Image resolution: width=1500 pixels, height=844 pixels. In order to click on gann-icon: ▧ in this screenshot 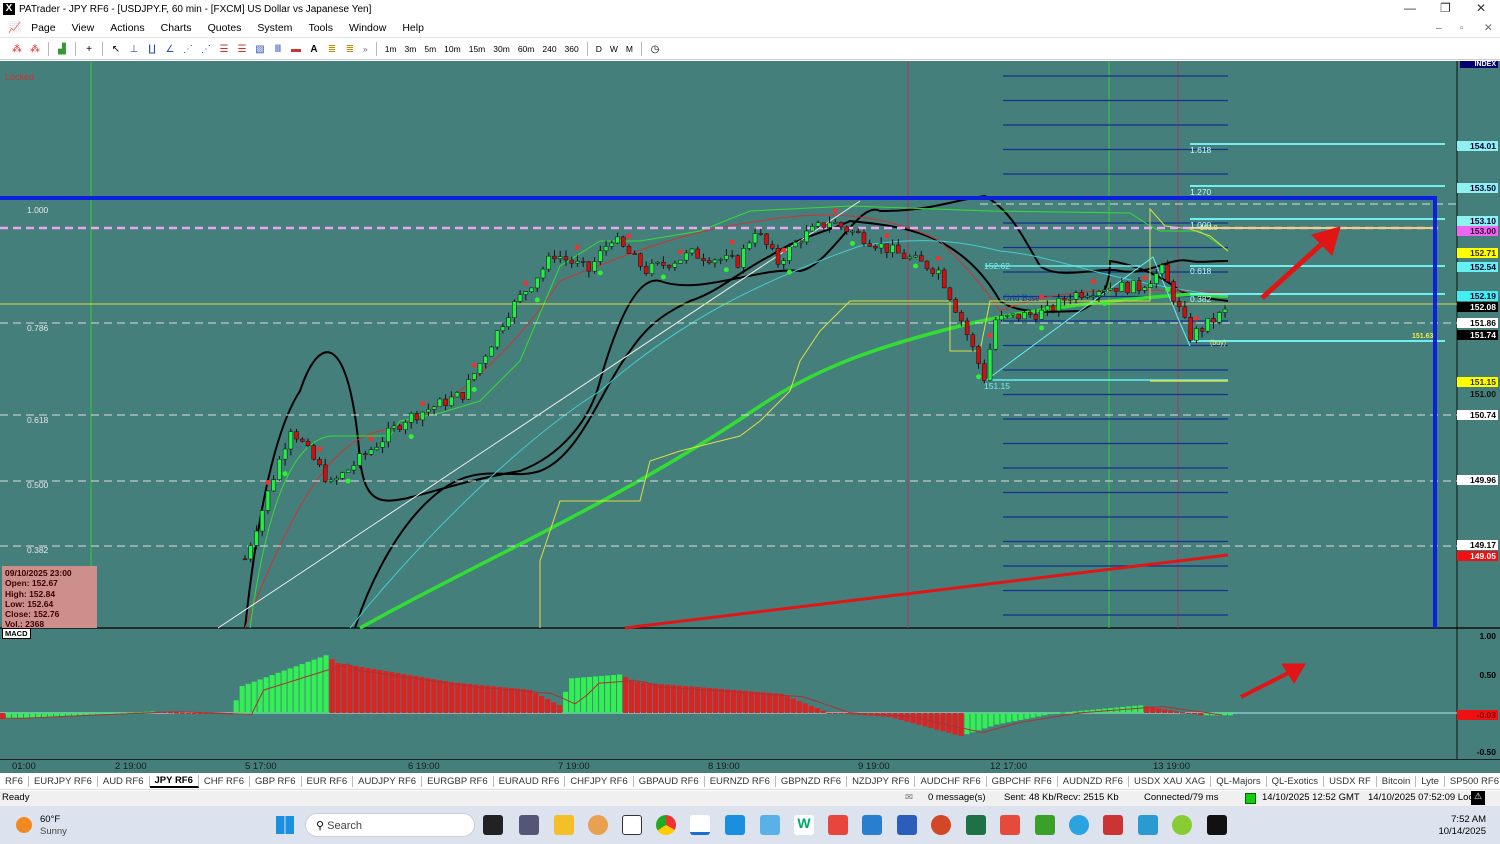, I will do `click(260, 49)`.